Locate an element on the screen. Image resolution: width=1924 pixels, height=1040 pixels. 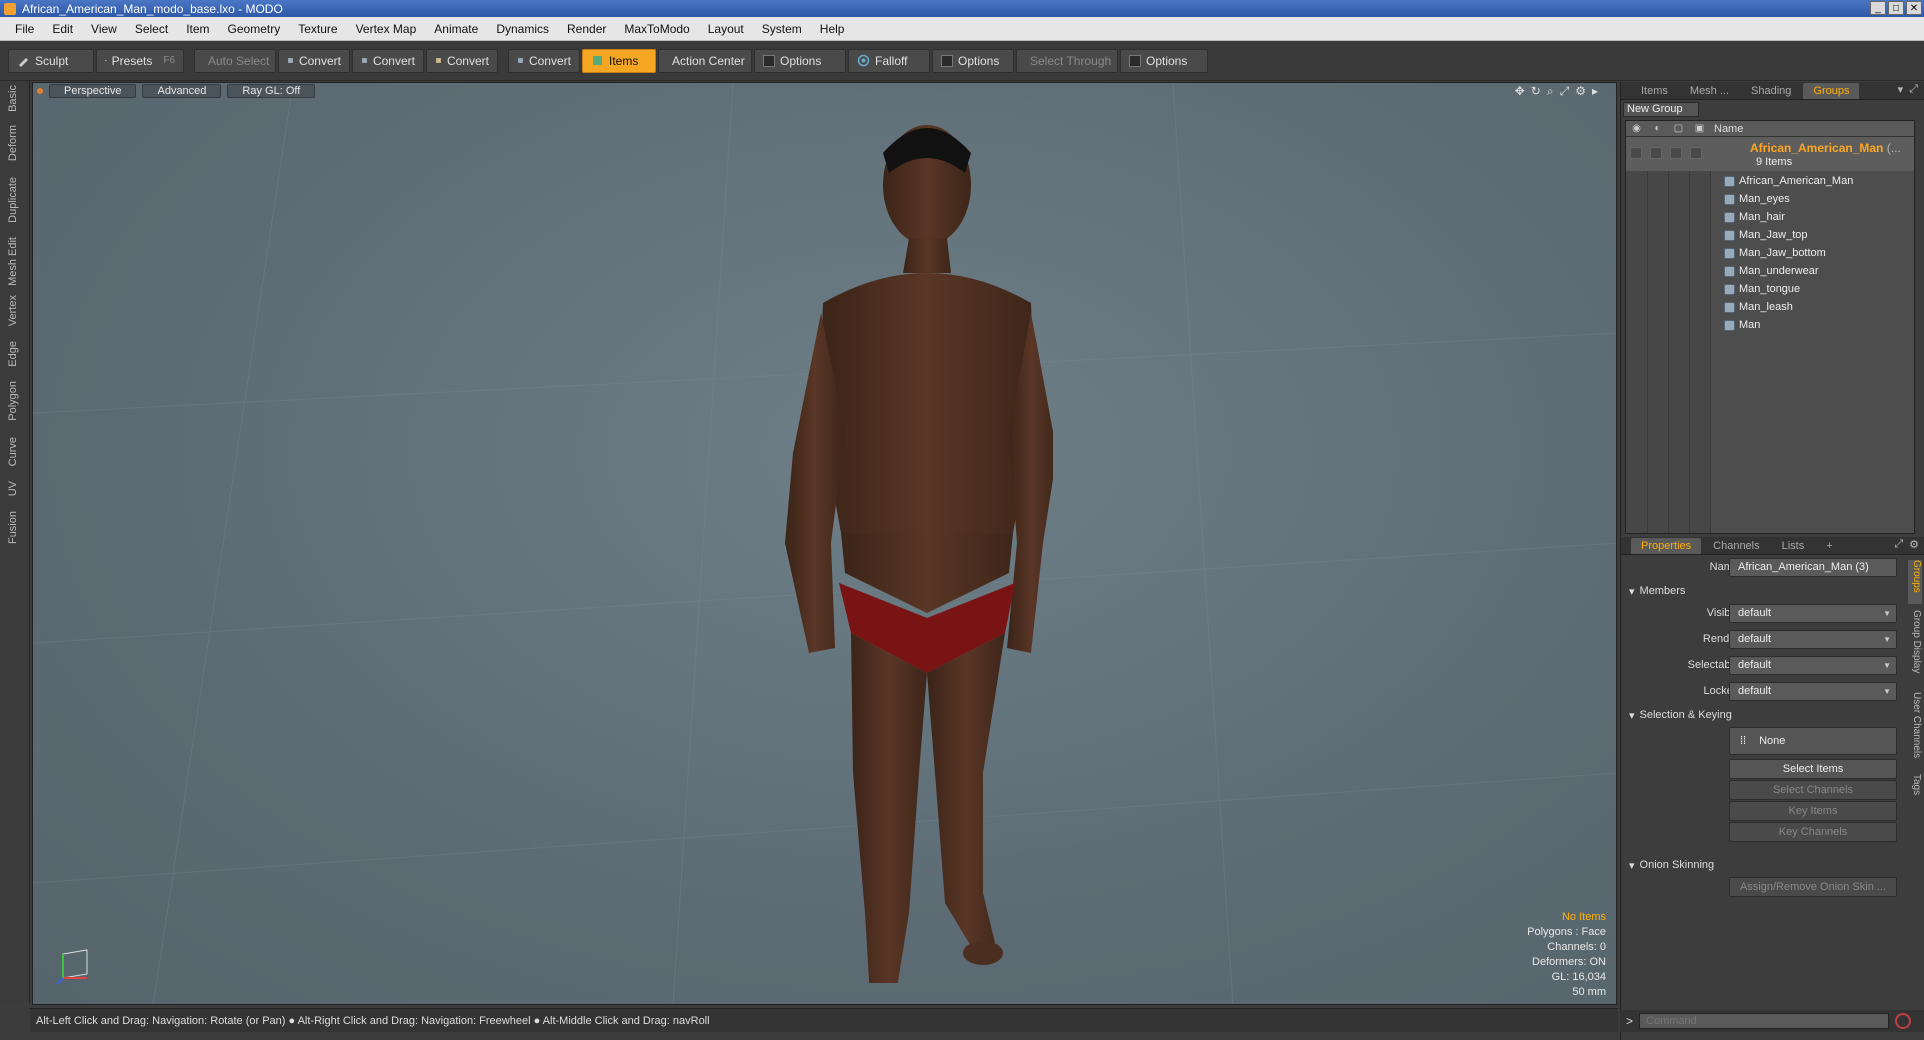
falloff-button: Falloff is located at coordinates (889, 60).